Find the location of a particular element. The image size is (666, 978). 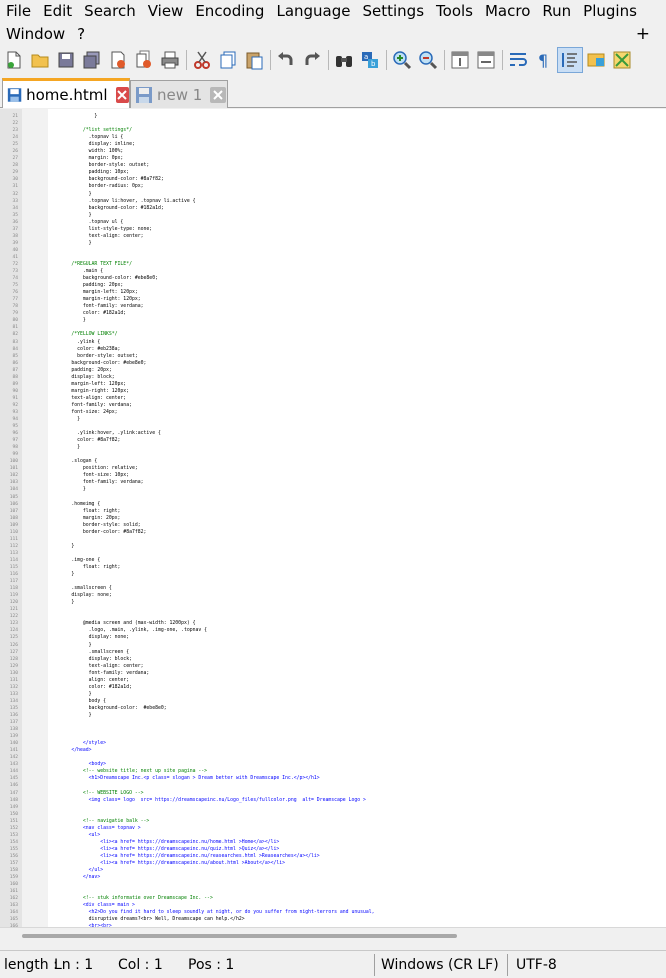

code-line: 32 } is located at coordinates (333, 194).